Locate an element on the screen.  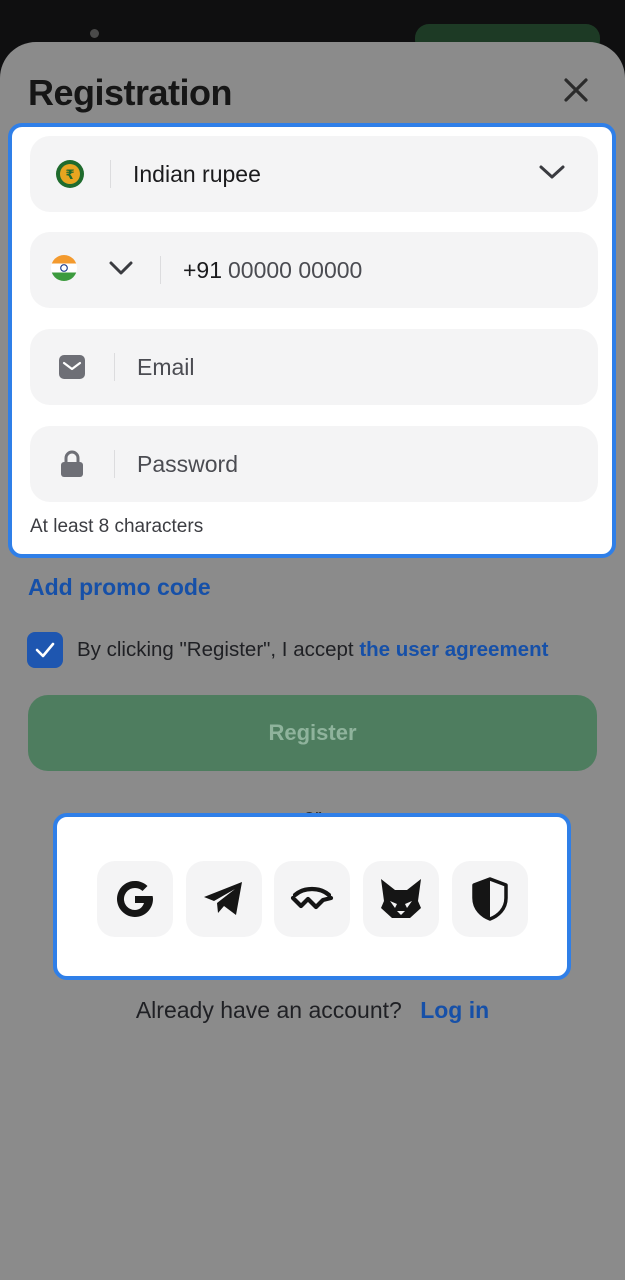
close-button is located at coordinates (576, 90).